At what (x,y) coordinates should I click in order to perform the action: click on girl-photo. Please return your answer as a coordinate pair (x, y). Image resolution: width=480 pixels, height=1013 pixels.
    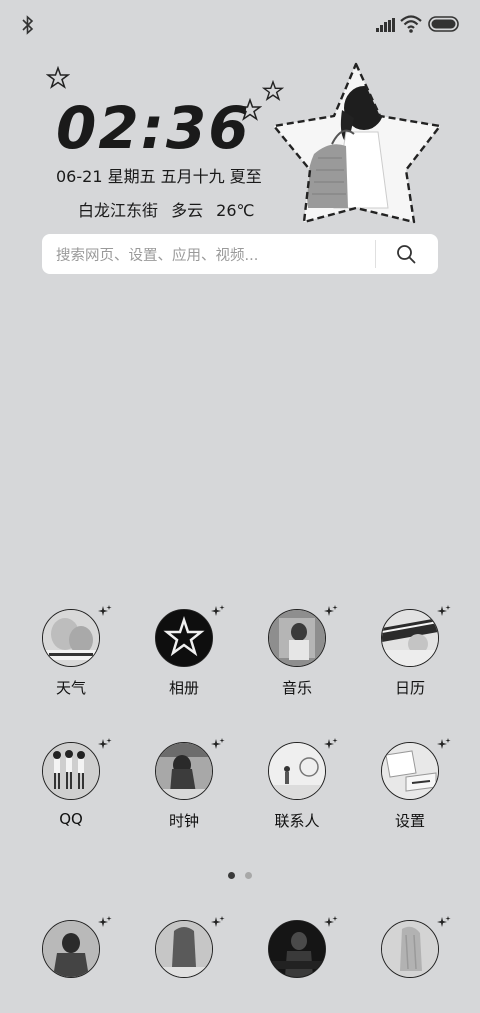
    Looking at the image, I should click on (357, 143).